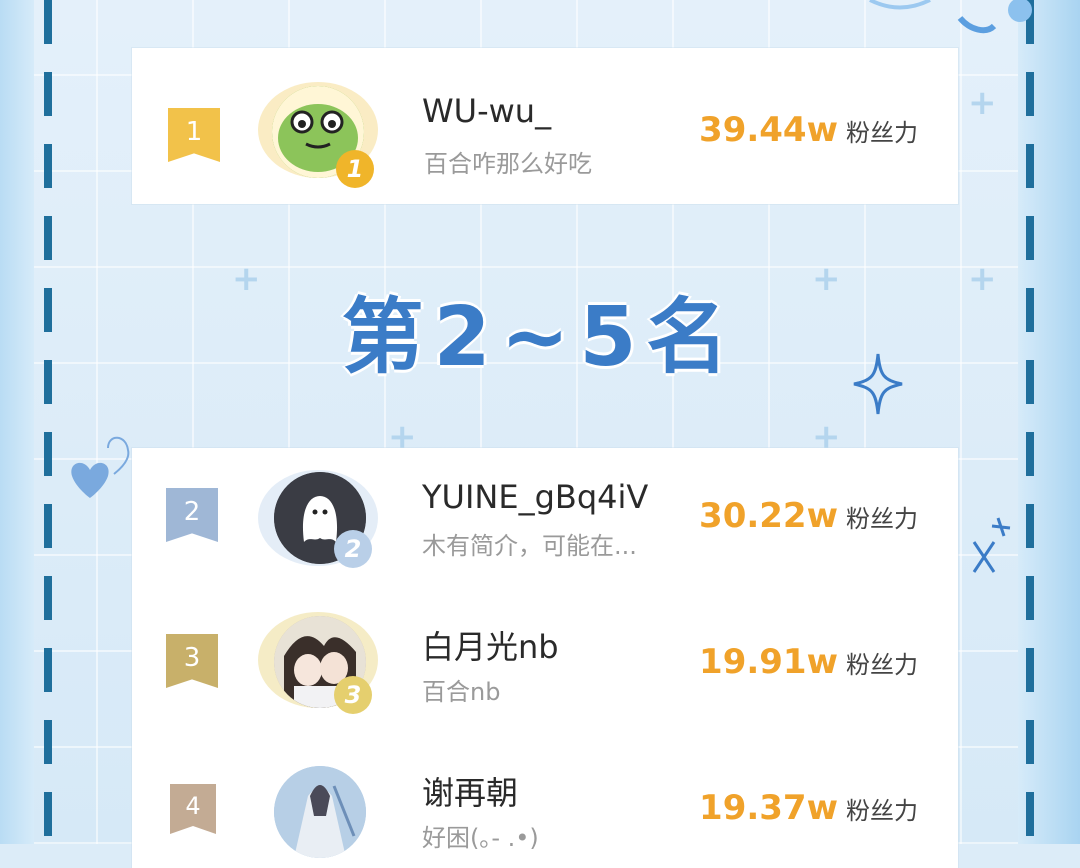 The image size is (1080, 868). What do you see at coordinates (540, 337) in the screenshot?
I see `section-title: 第2~5名` at bounding box center [540, 337].